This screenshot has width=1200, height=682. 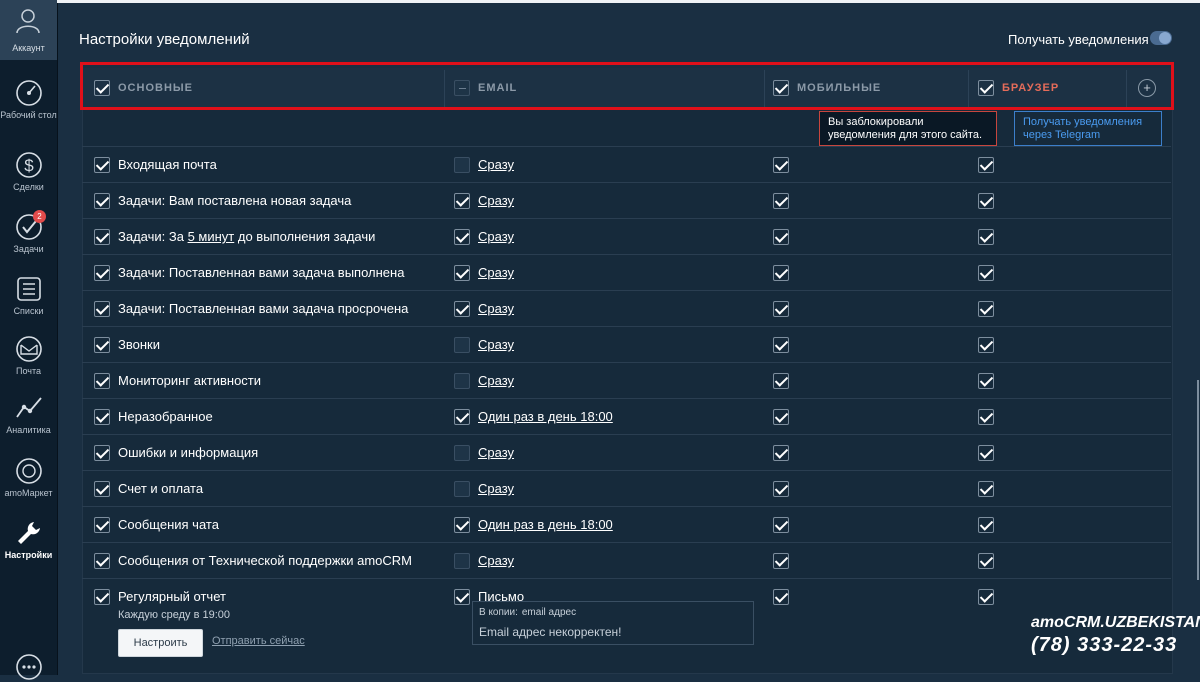 I want to click on list-icon, so click(x=28, y=289).